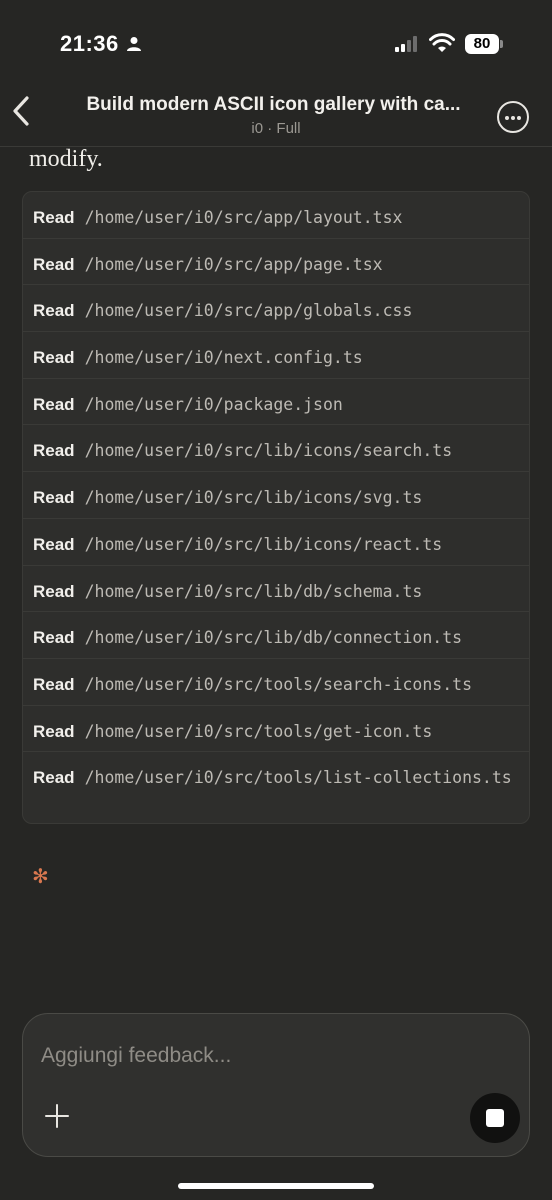  What do you see at coordinates (276, 1186) in the screenshot?
I see `home-indicator` at bounding box center [276, 1186].